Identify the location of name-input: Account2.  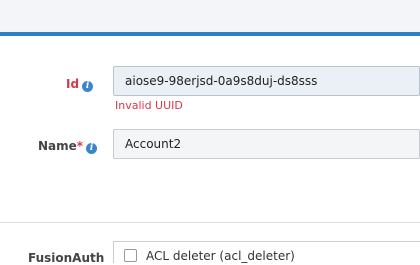
(266, 144).